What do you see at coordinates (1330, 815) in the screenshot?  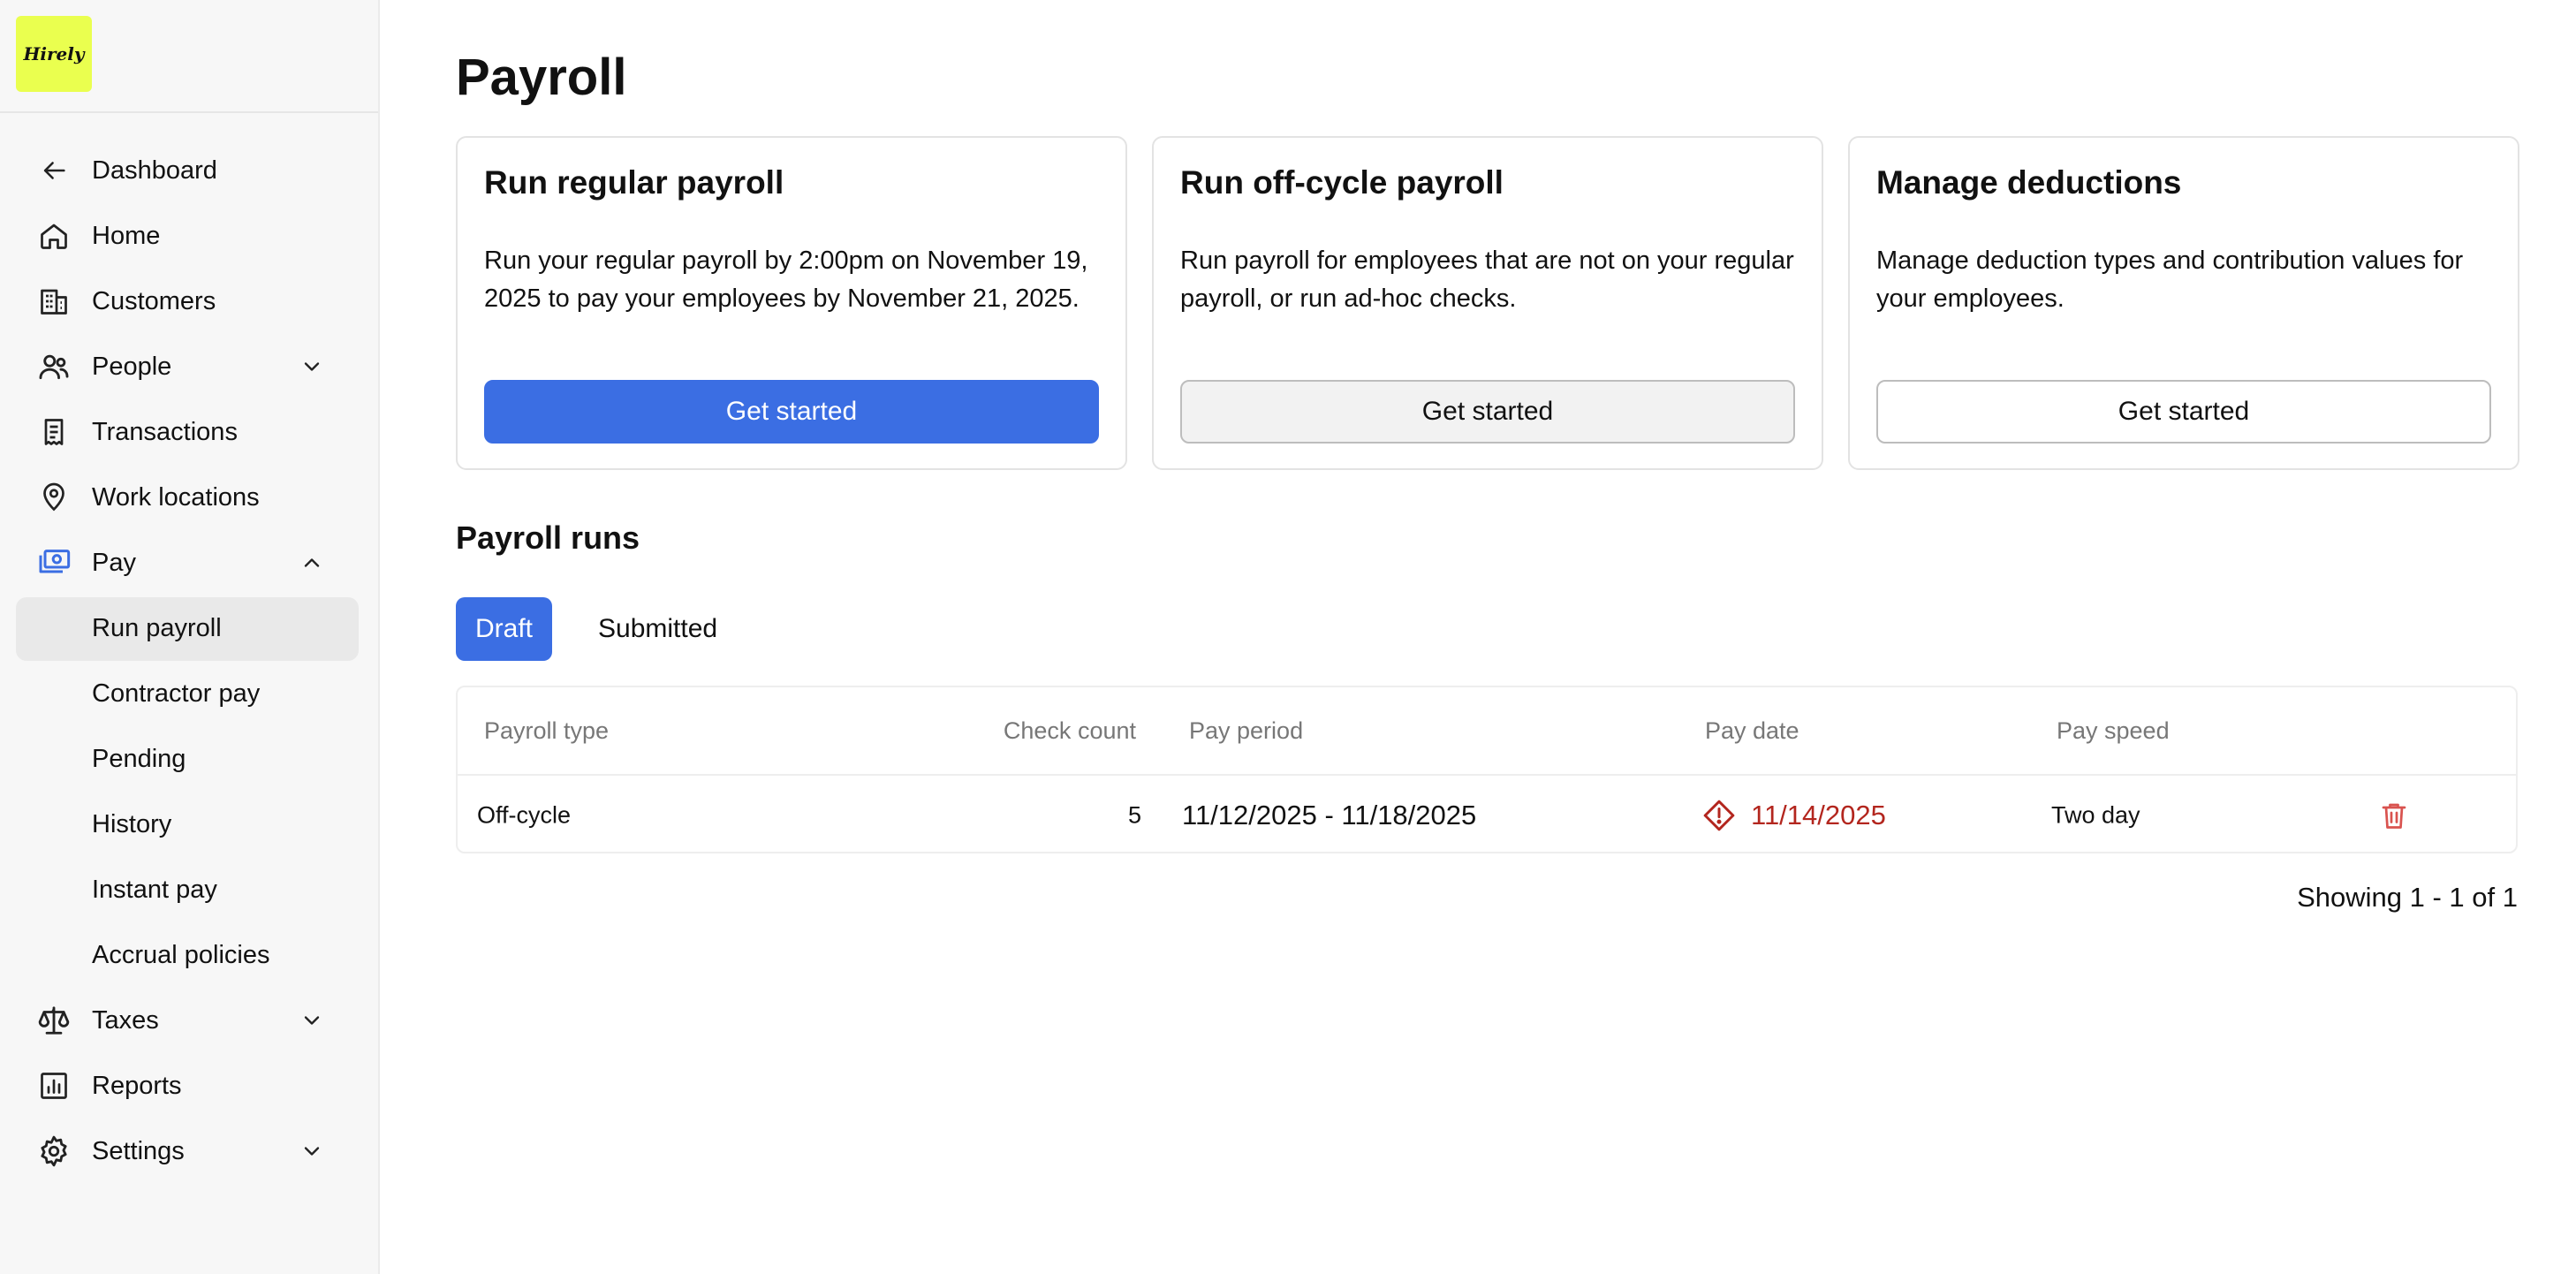 I see `cell-pay-period: 11/12/2025 - 11/18/2025` at bounding box center [1330, 815].